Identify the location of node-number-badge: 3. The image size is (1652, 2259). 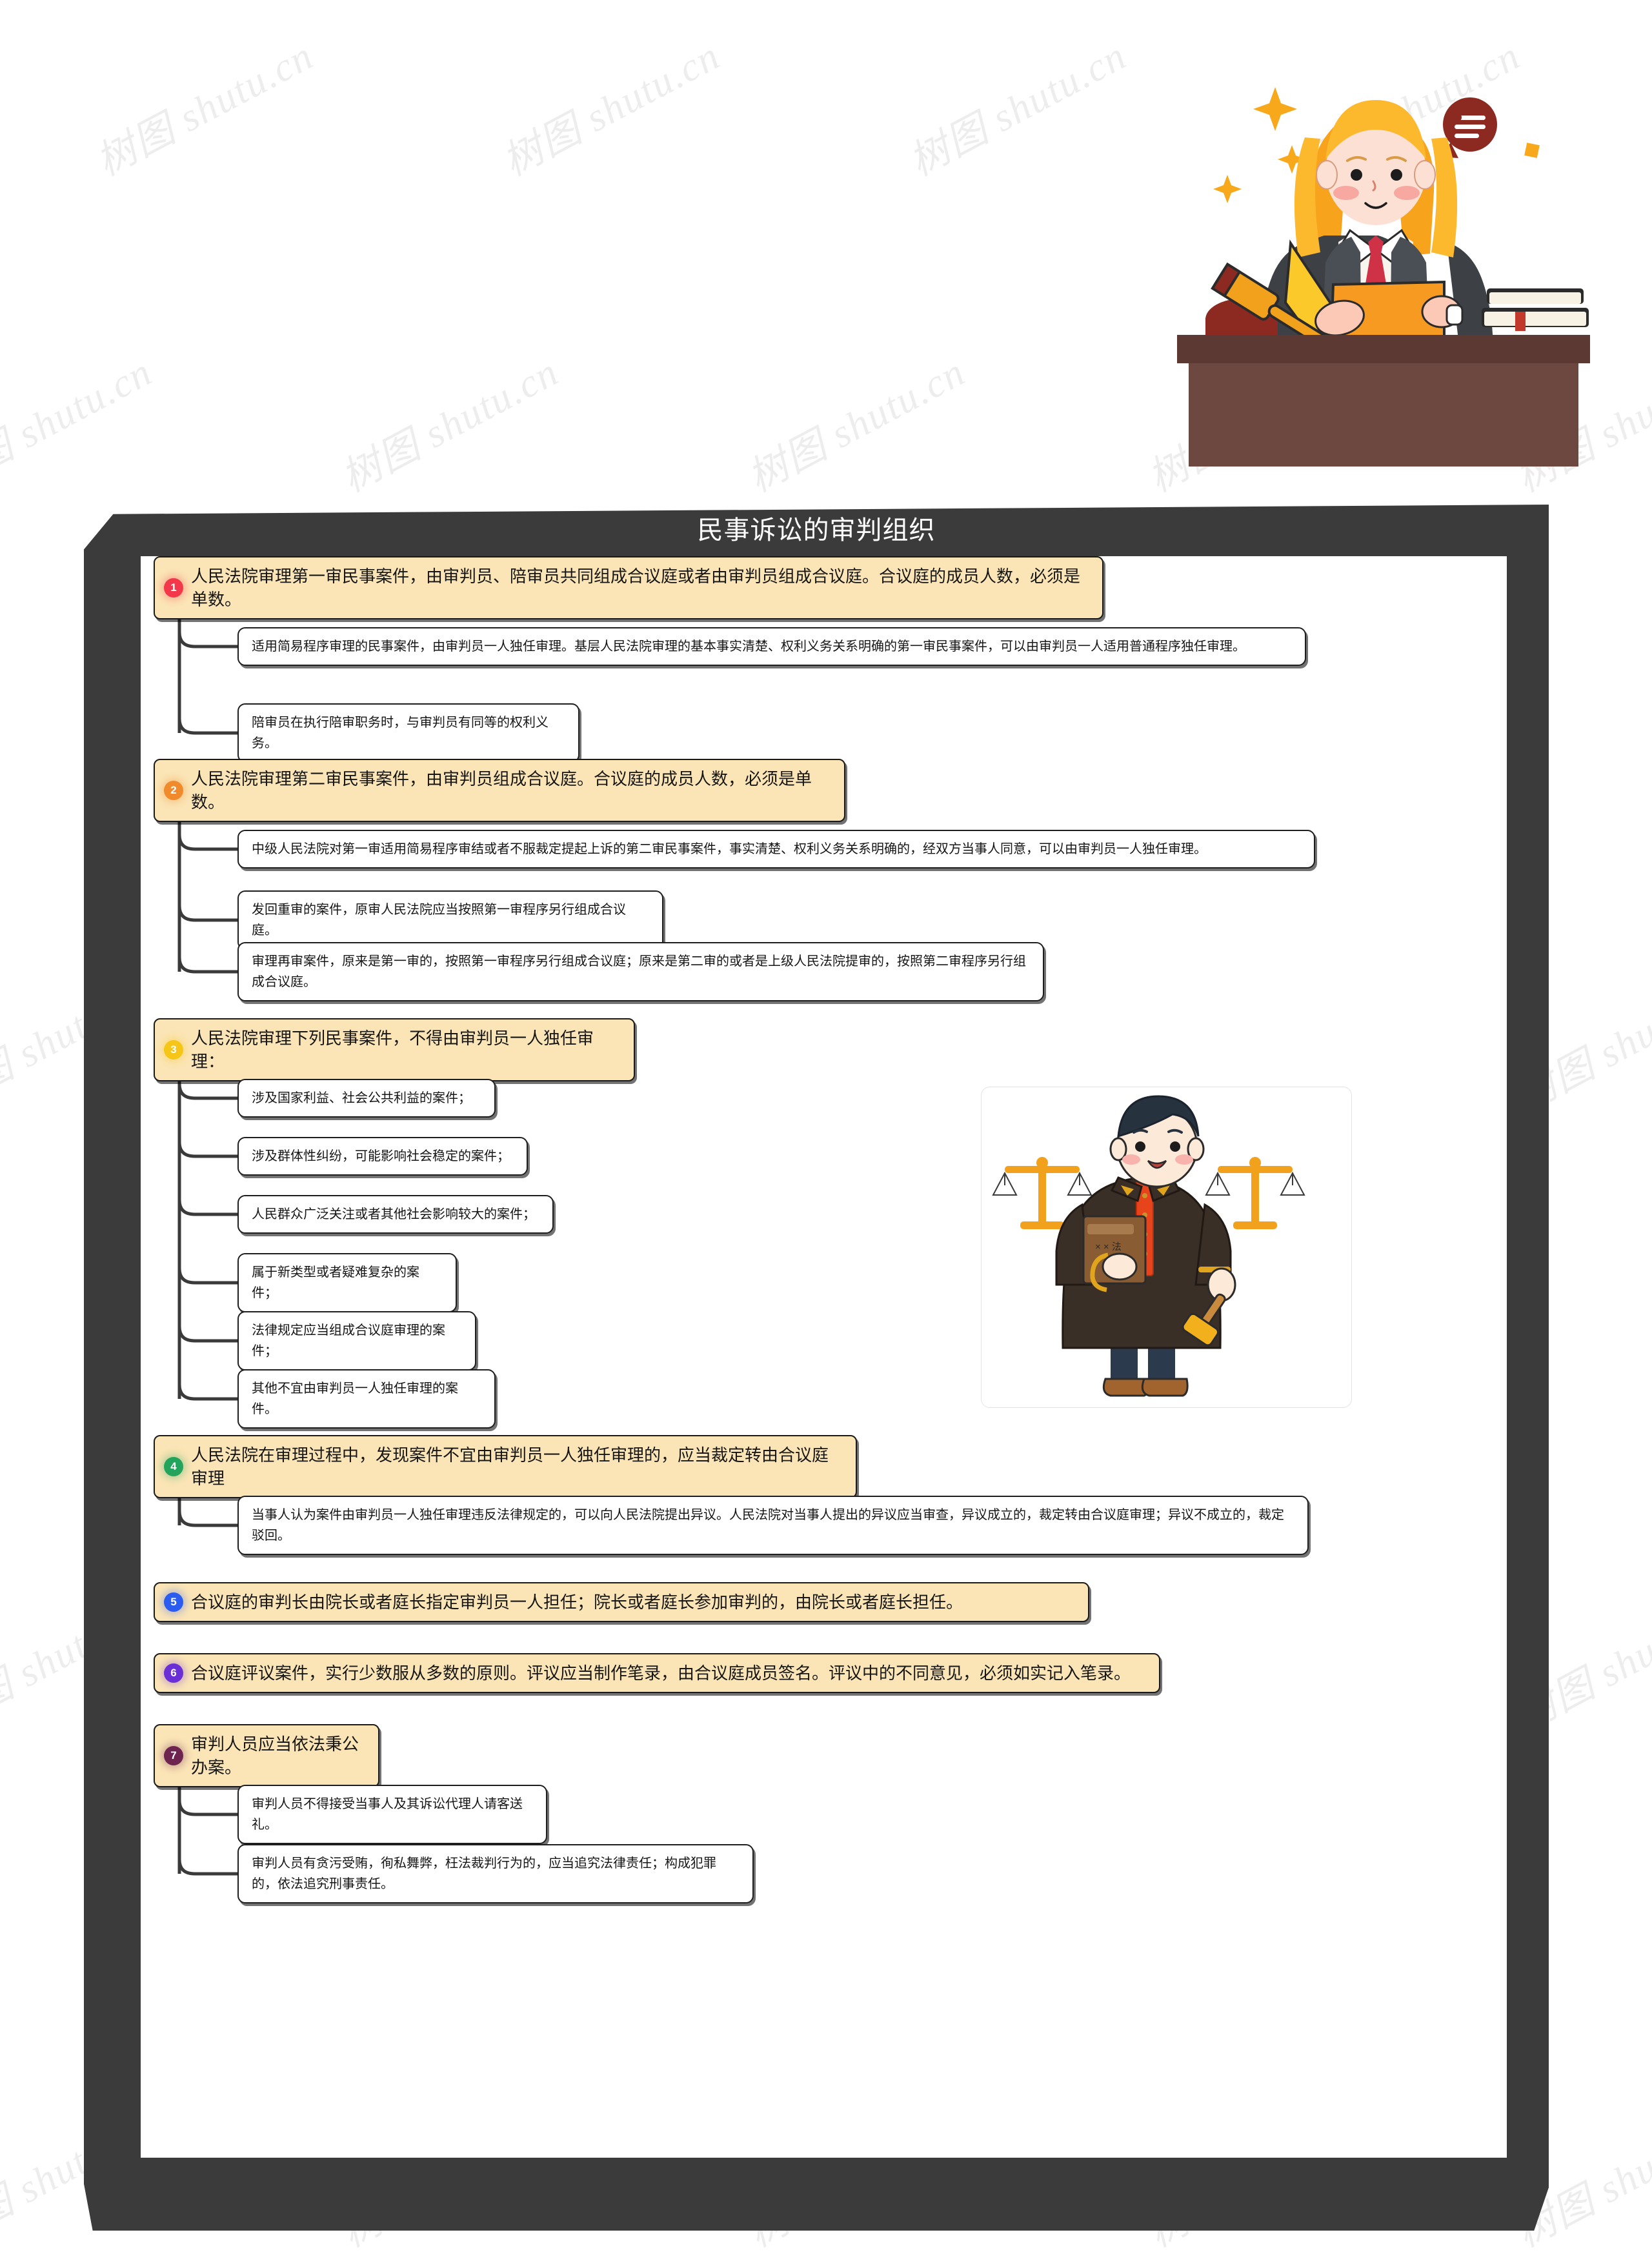
(173, 1049).